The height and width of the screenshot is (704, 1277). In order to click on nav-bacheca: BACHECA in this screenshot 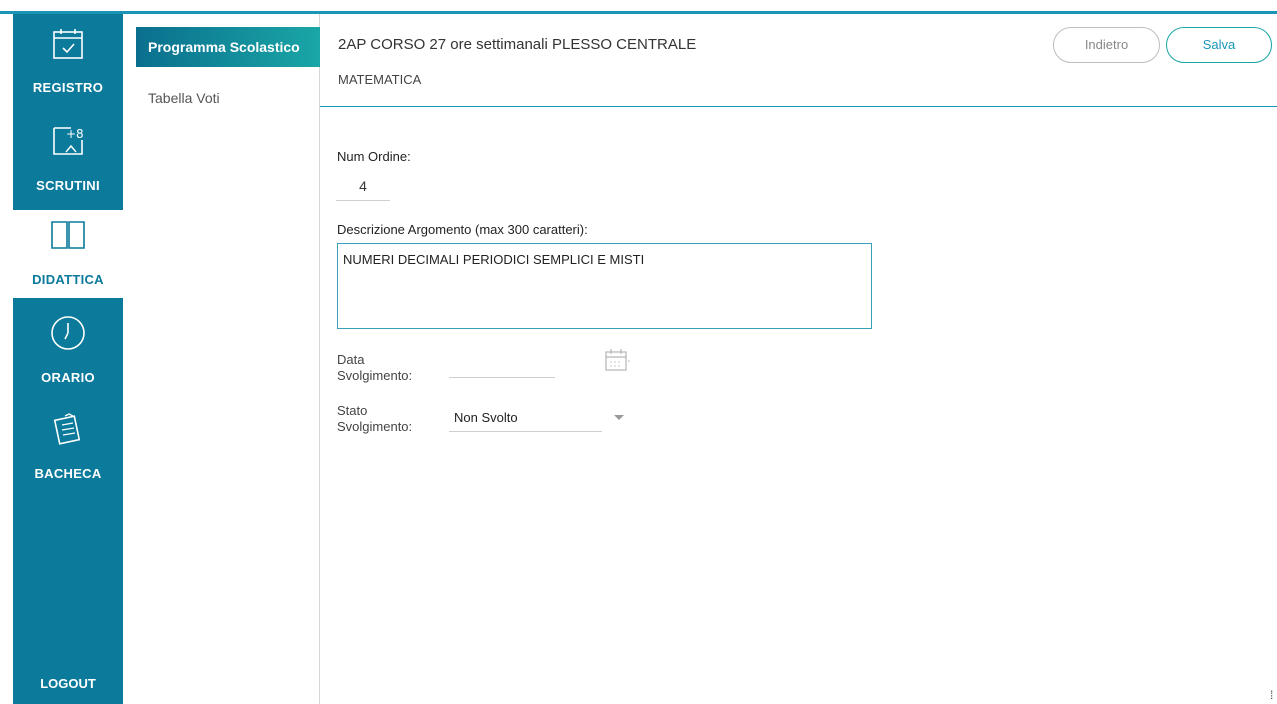, I will do `click(68, 448)`.